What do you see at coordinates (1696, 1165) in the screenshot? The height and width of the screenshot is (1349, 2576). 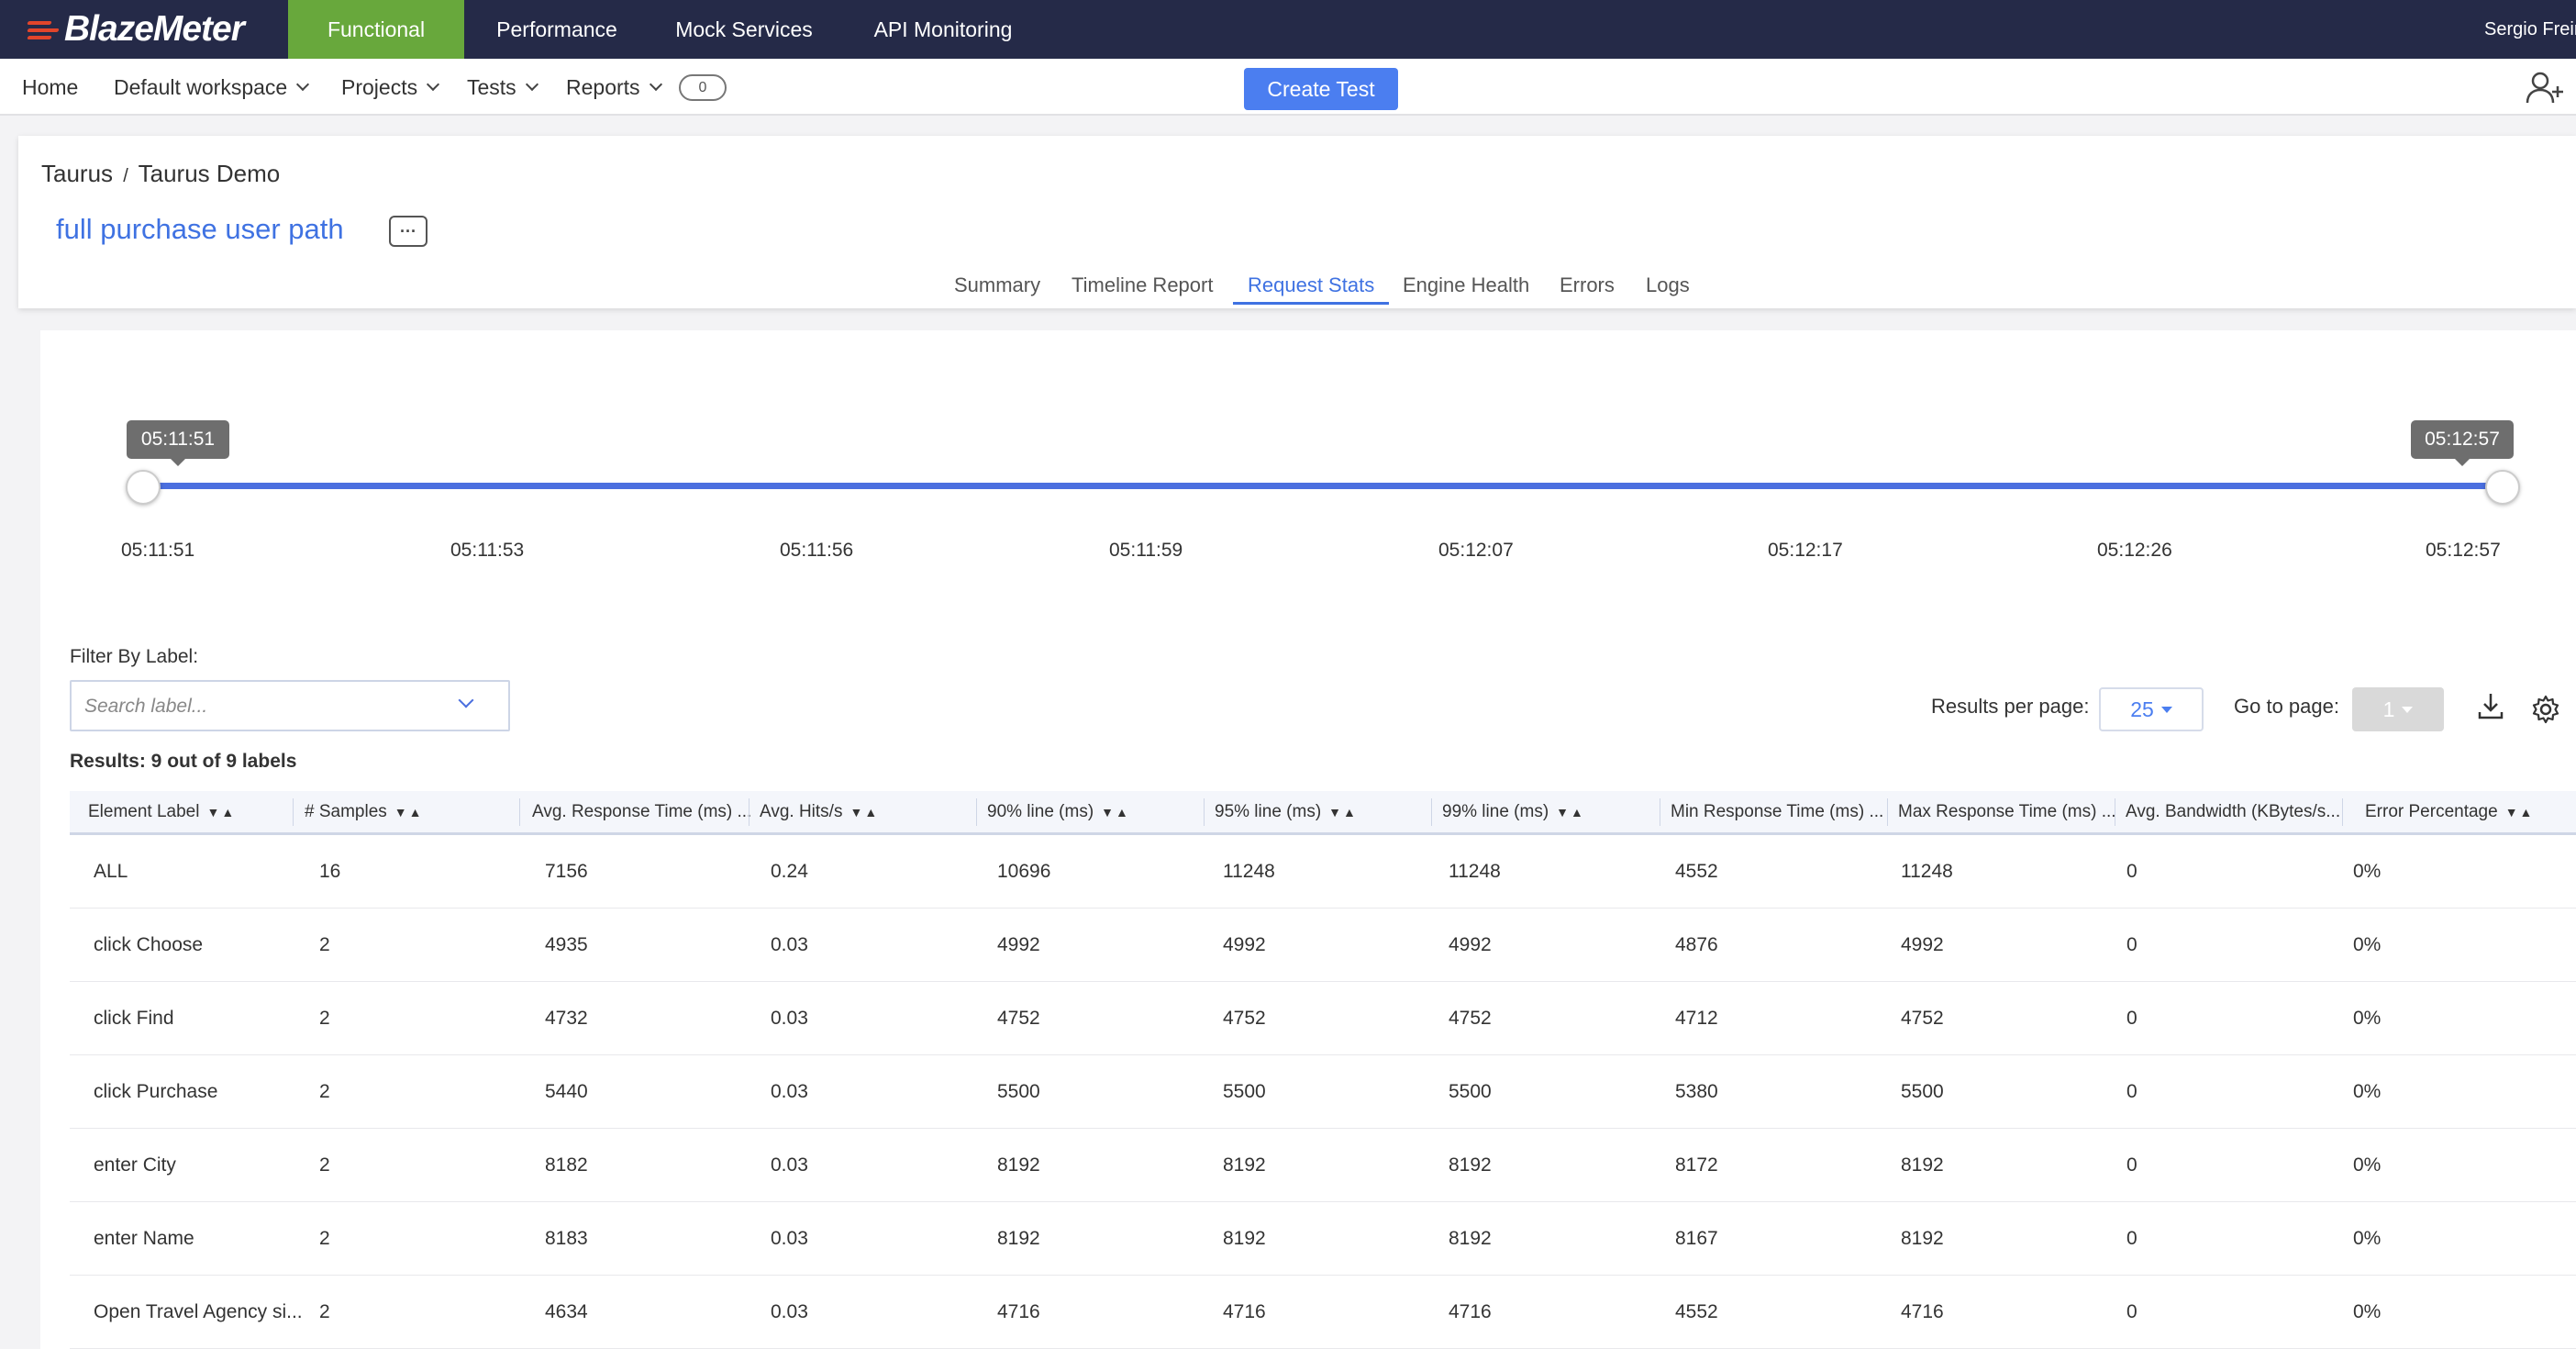 I see `cell-min-response: 8172` at bounding box center [1696, 1165].